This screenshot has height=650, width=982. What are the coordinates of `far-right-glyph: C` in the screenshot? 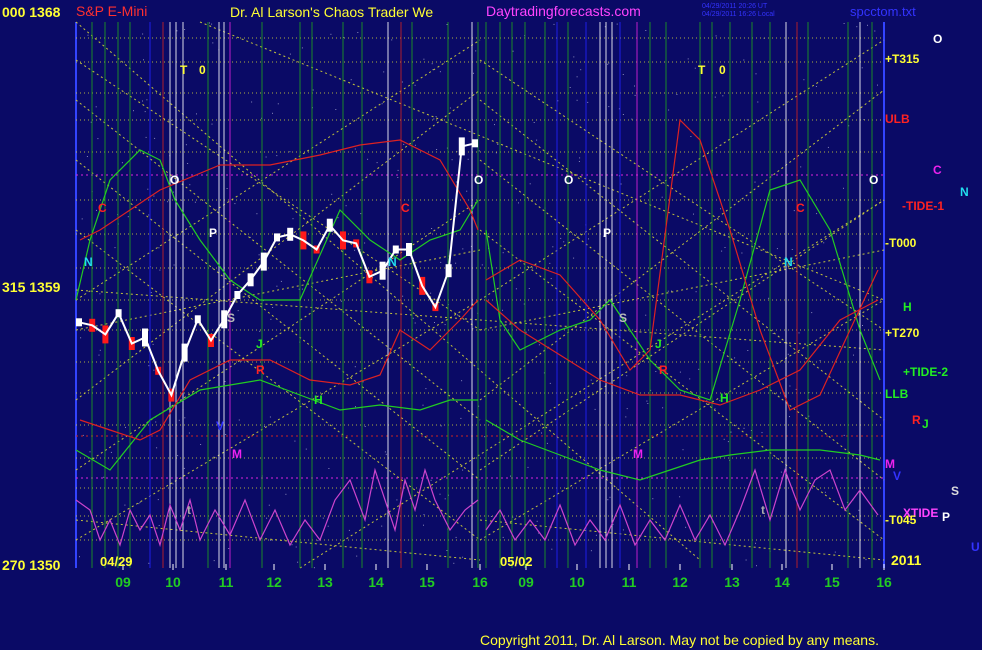 It's located at (937, 170).